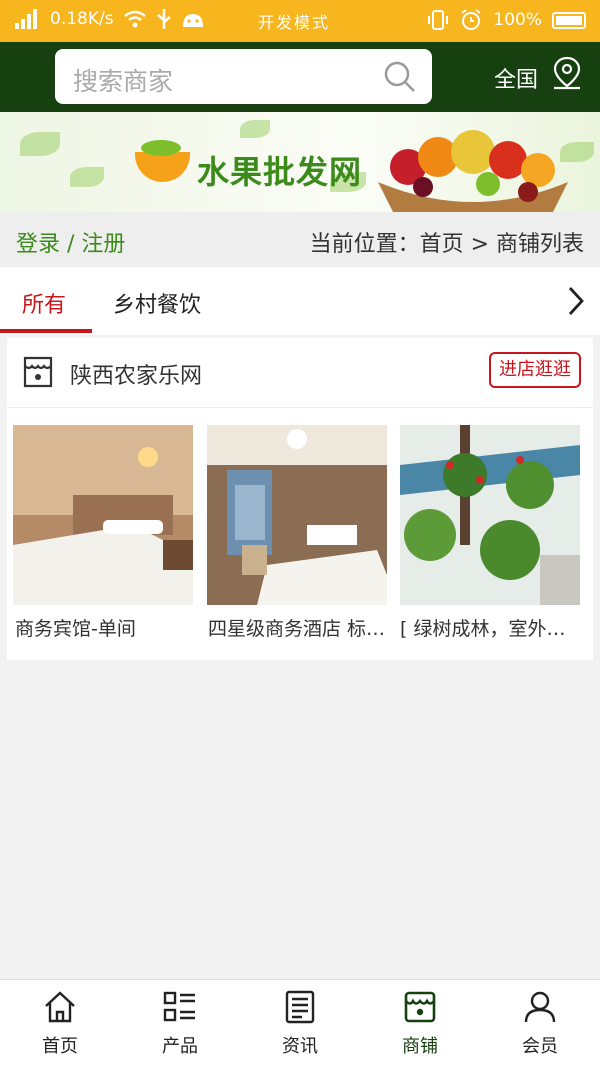 The image size is (600, 1067). What do you see at coordinates (60, 1007) in the screenshot?
I see `home-icon` at bounding box center [60, 1007].